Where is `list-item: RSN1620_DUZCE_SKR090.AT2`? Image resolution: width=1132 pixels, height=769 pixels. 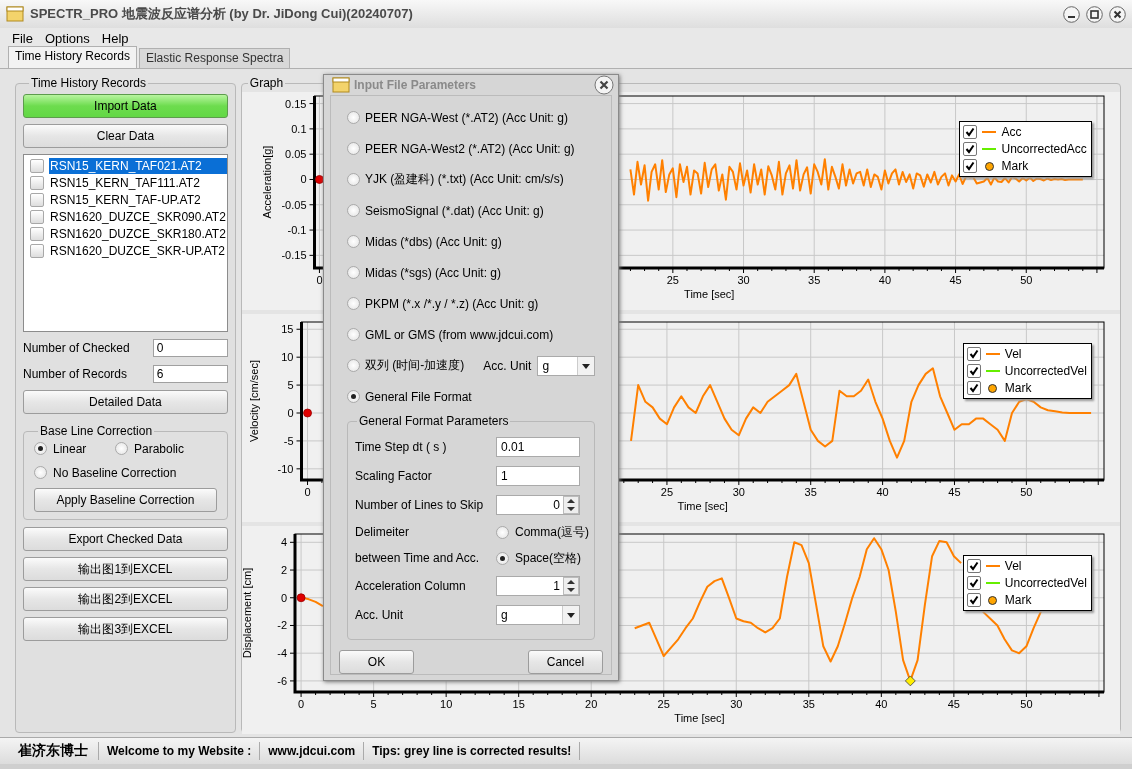 list-item: RSN1620_DUZCE_SKR090.AT2 is located at coordinates (138, 216).